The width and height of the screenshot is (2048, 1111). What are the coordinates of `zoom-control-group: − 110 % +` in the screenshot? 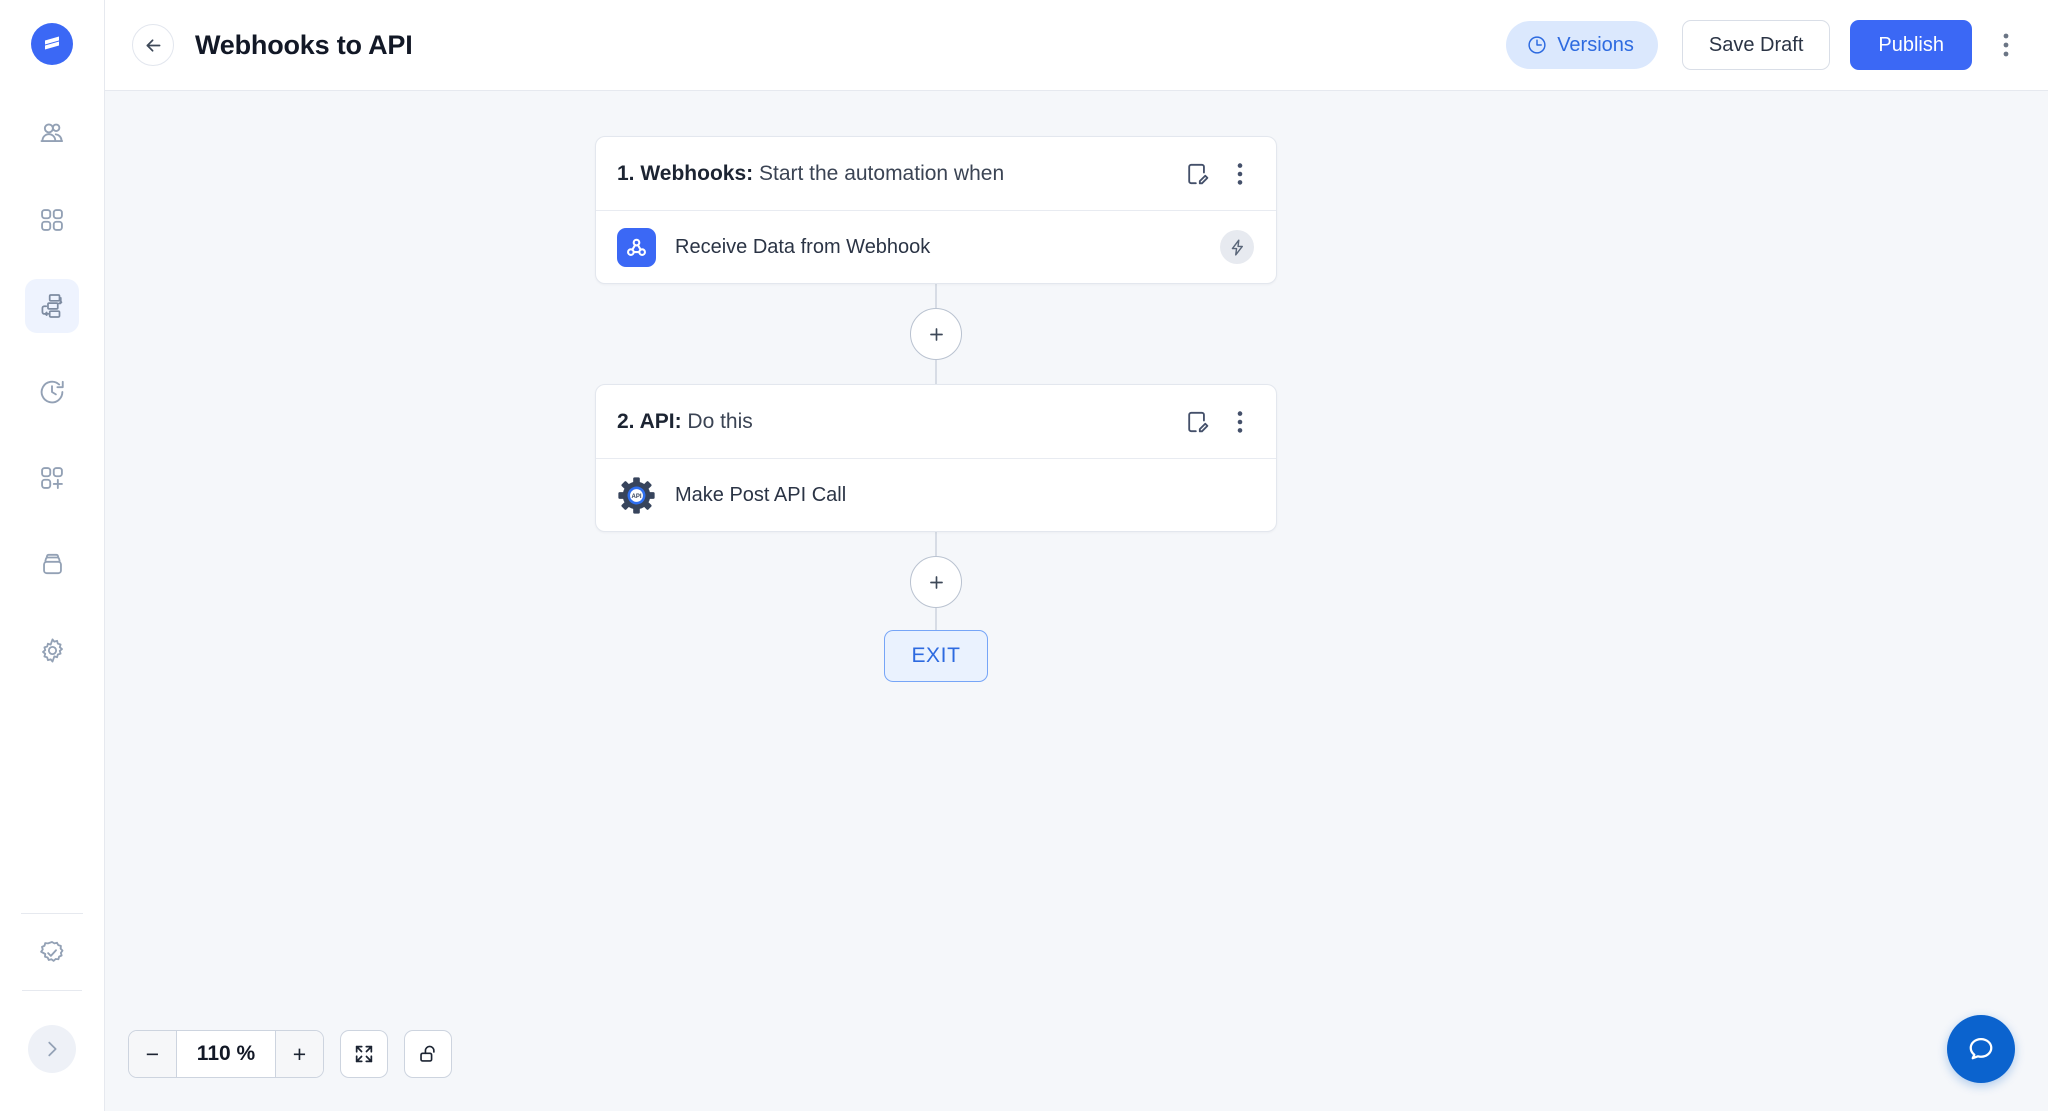 It's located at (226, 1054).